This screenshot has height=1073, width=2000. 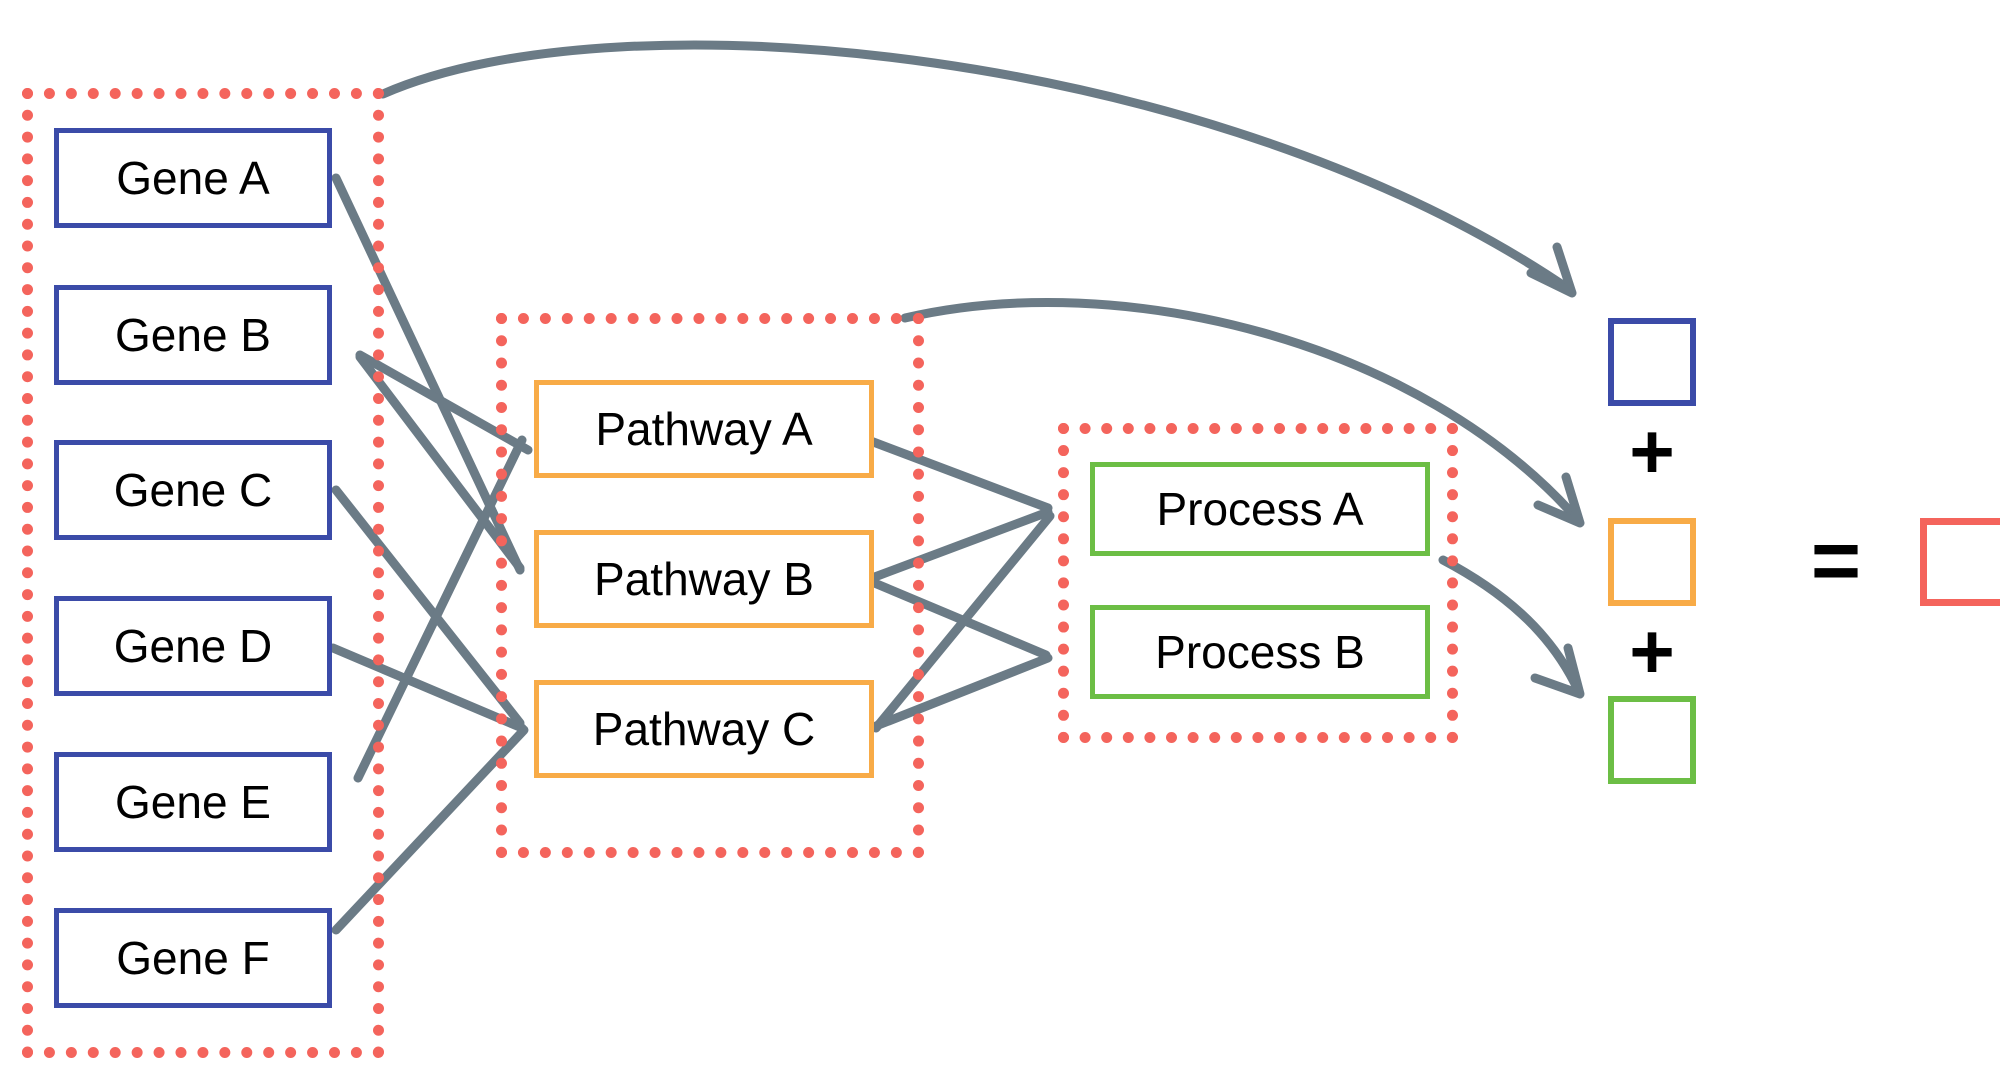 I want to click on gene-label-d: Gene D, so click(x=193, y=646).